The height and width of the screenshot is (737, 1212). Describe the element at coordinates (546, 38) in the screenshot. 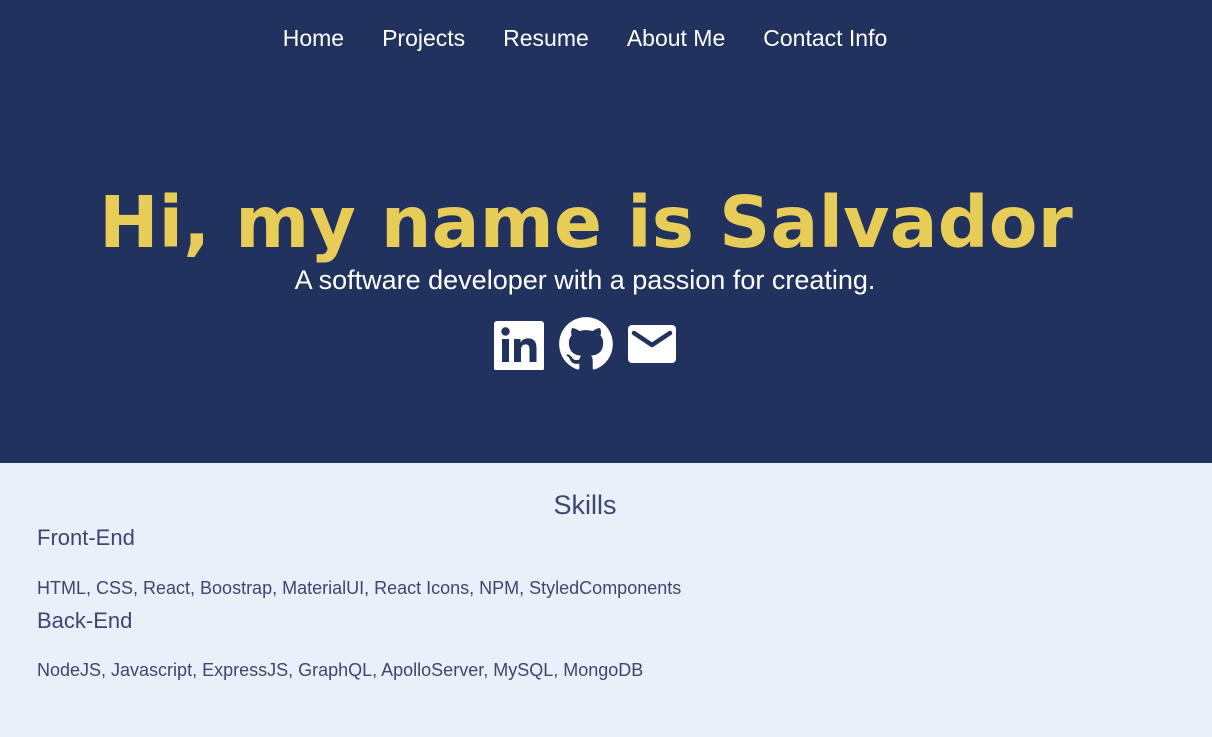

I see `nav-resume-link: Resume` at that location.